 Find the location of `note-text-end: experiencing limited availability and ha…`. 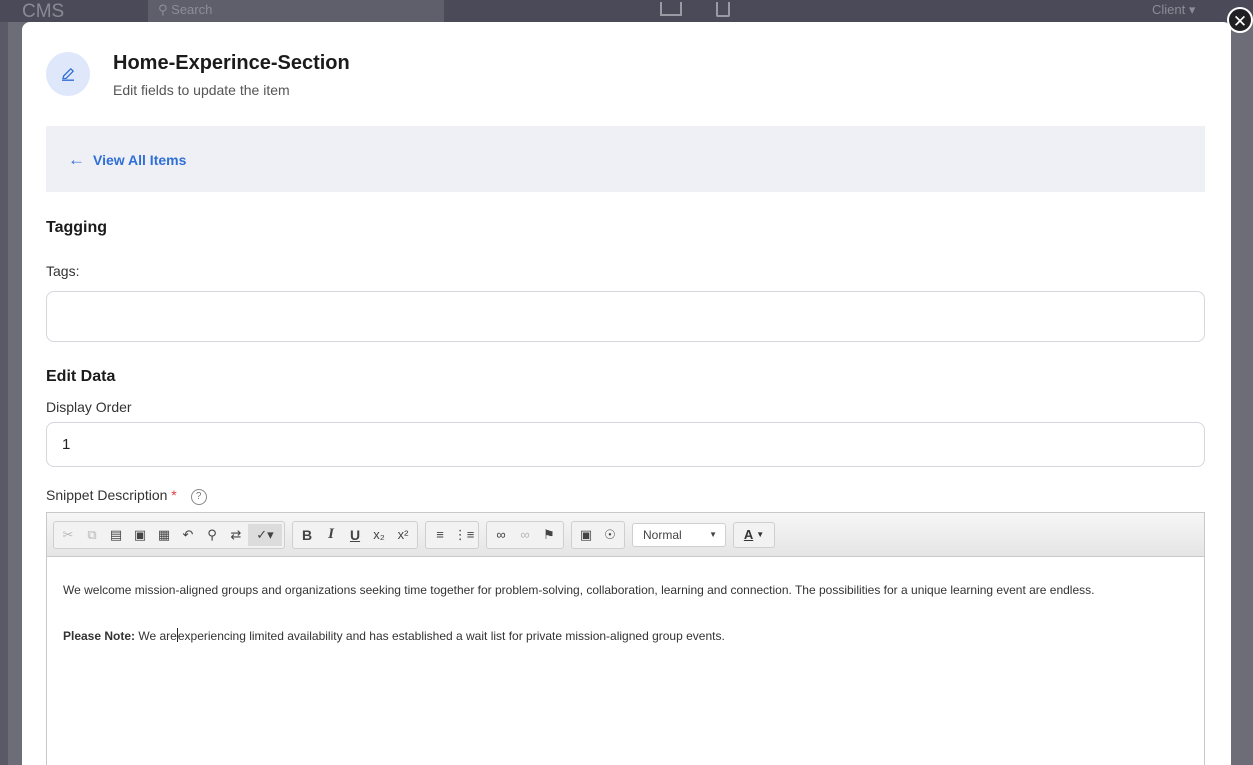

note-text-end: experiencing limited availability and ha… is located at coordinates (451, 636).